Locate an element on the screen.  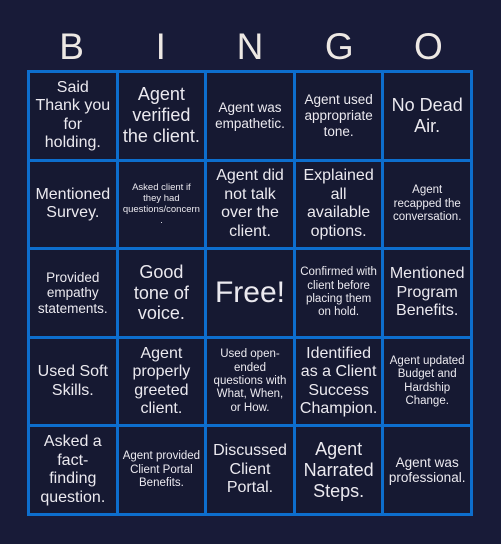
bingo-cell-g2: Explained all available options. is located at coordinates (338, 204).